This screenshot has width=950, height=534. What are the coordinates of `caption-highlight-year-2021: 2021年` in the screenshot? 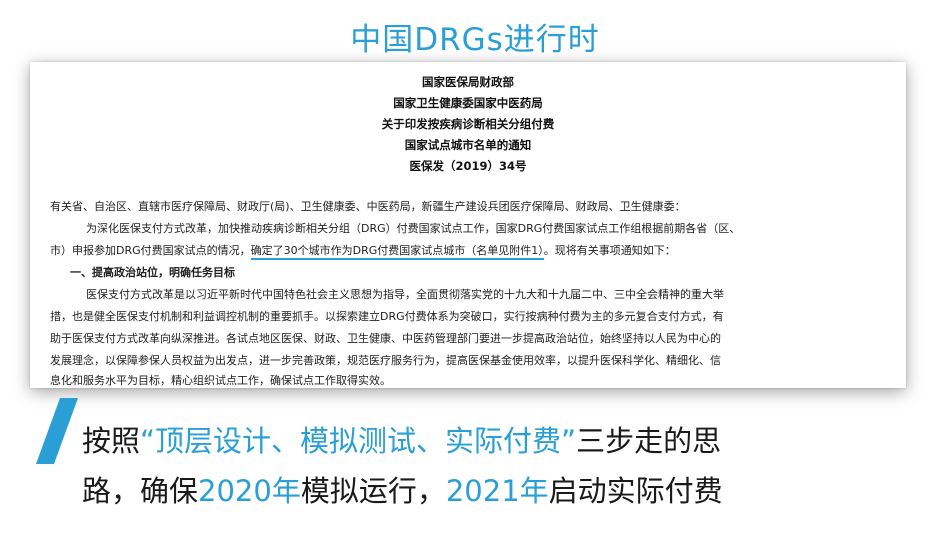 It's located at (497, 491).